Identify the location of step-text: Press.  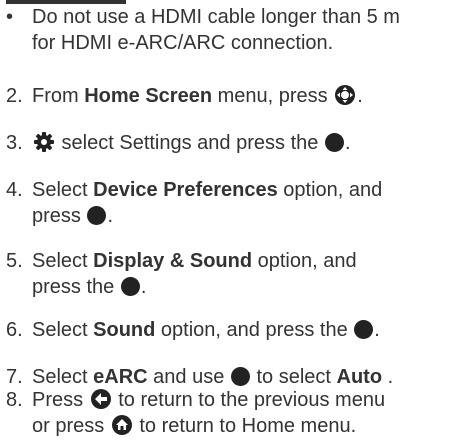
(60, 400).